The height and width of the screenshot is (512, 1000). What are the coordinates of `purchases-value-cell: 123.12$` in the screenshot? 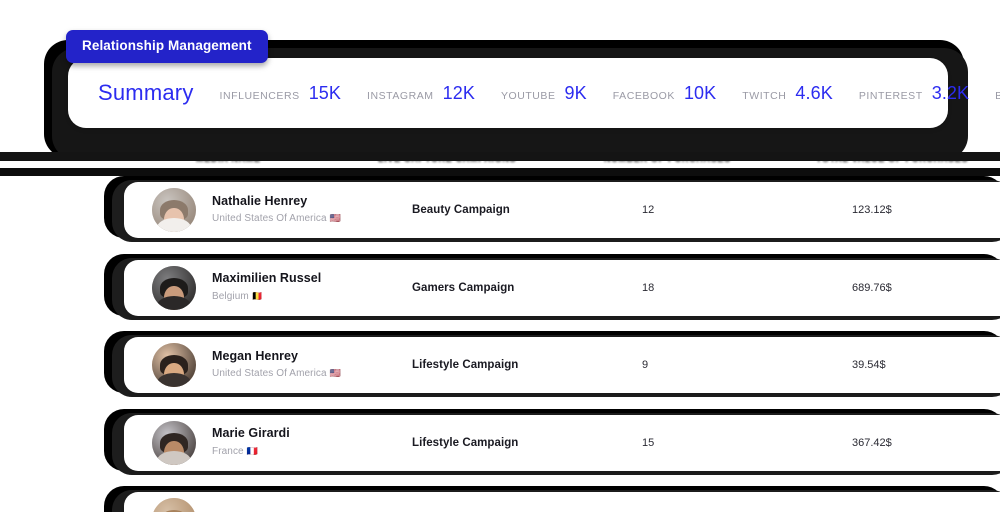 It's located at (872, 210).